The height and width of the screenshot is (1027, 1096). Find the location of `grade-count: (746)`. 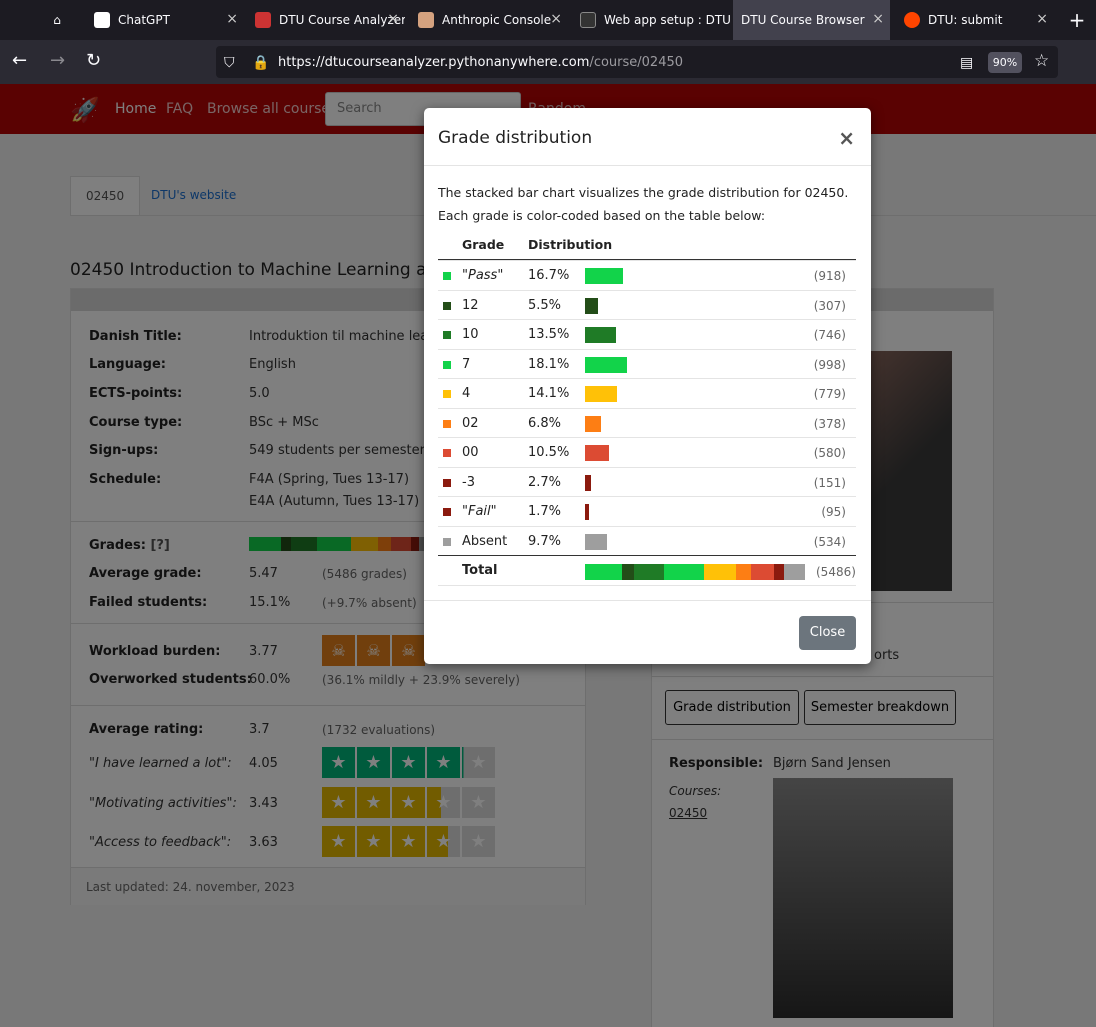

grade-count: (746) is located at coordinates (829, 335).